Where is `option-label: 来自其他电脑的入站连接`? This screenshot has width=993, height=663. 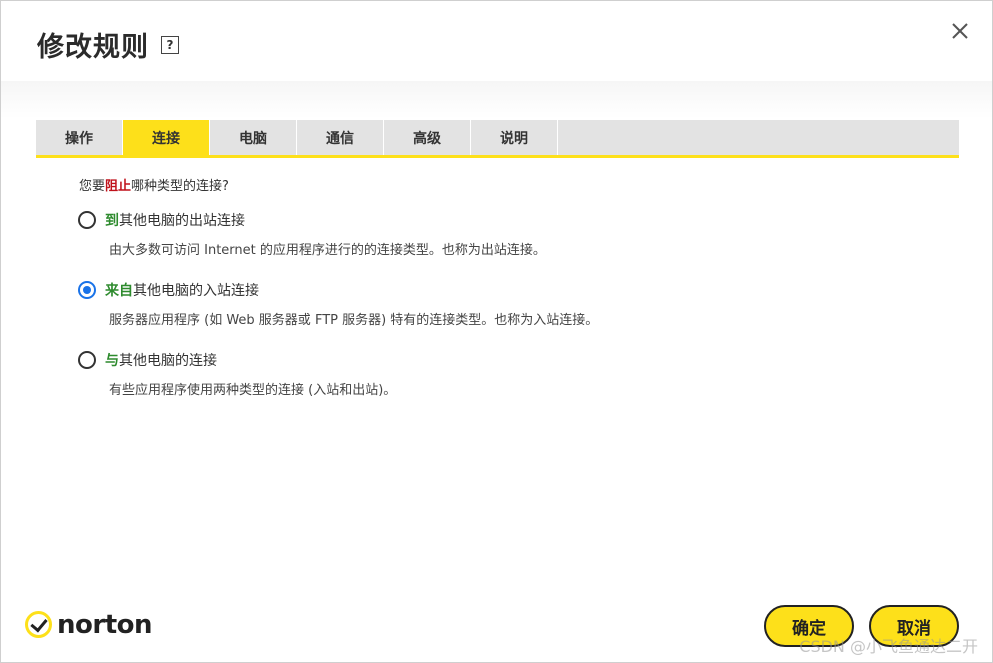 option-label: 来自其他电脑的入站连接 is located at coordinates (182, 290).